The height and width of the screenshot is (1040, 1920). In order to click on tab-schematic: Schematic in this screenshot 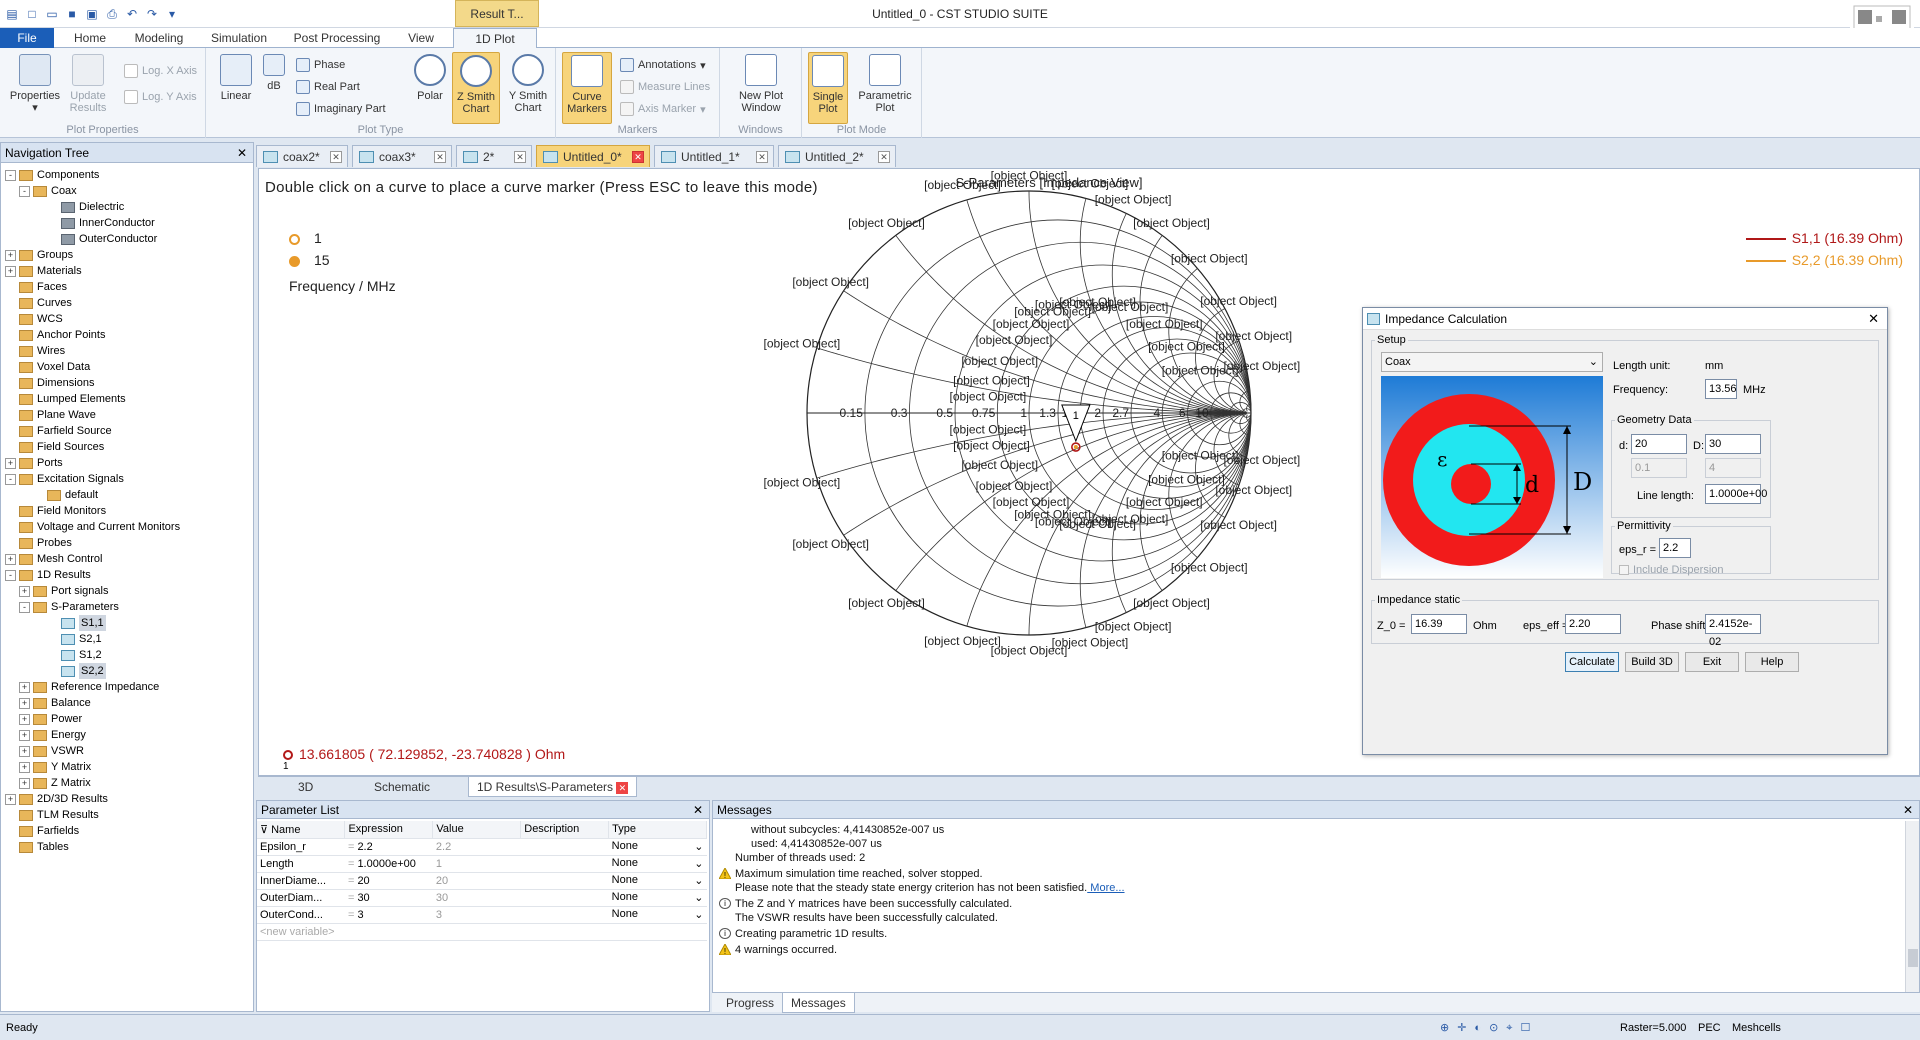, I will do `click(402, 787)`.